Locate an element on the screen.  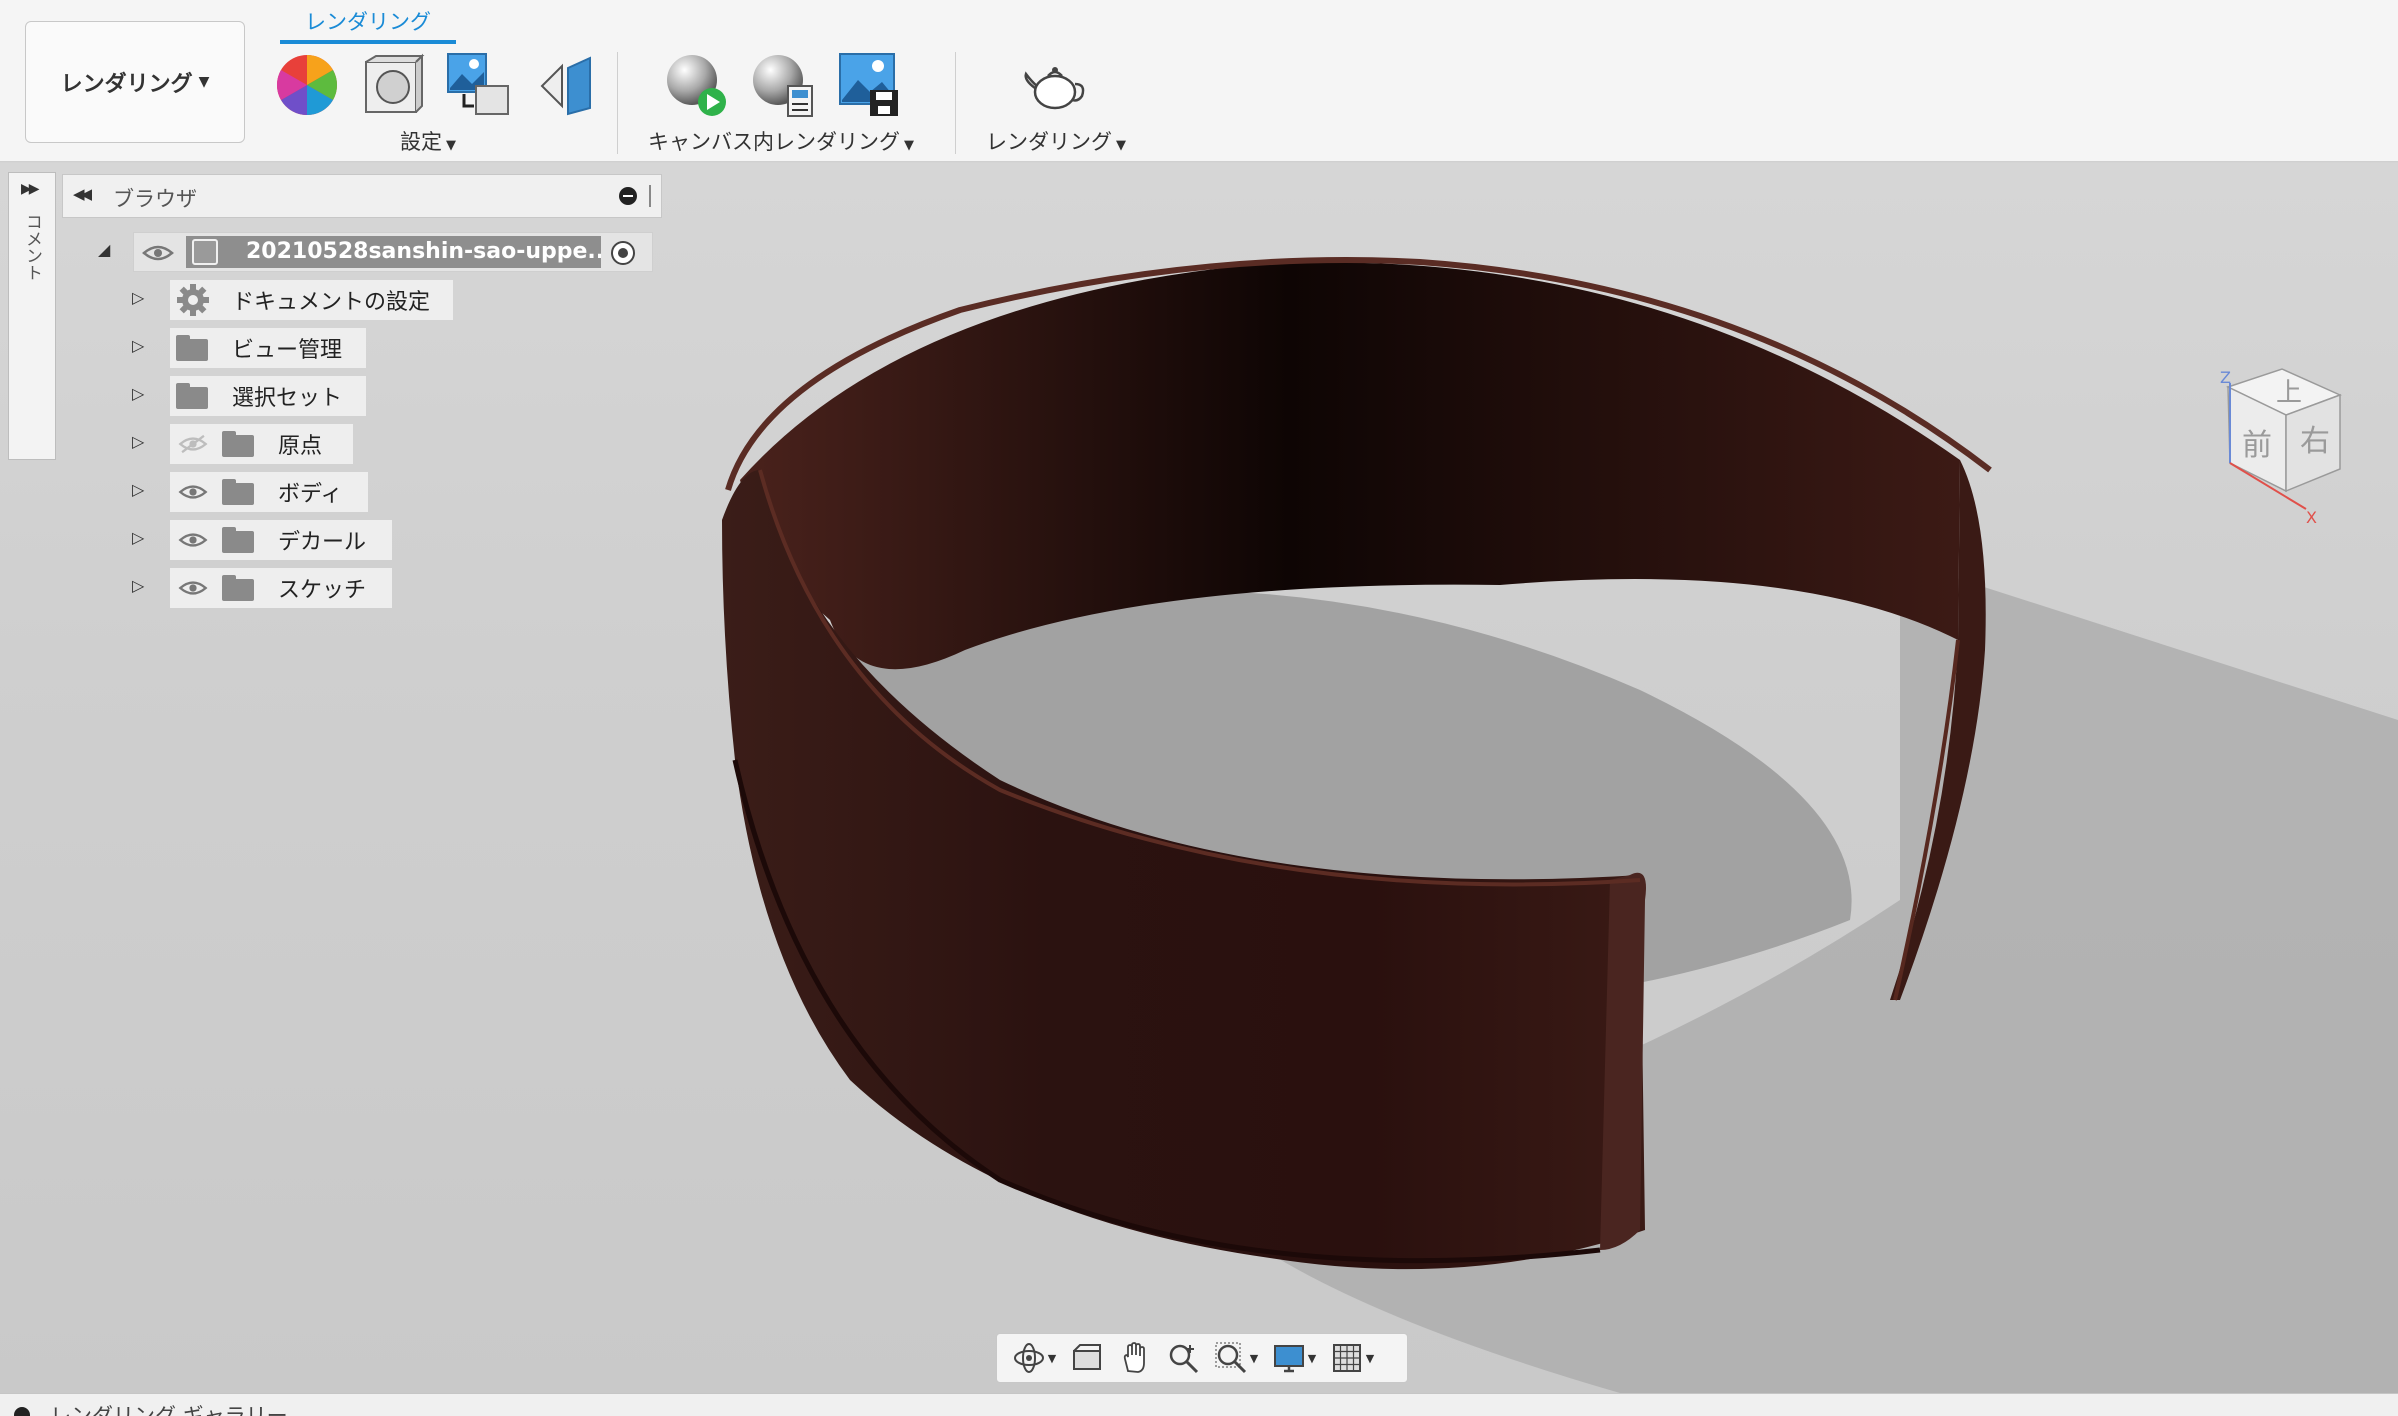
grid-button: ▼ is located at coordinates (1352, 1358).